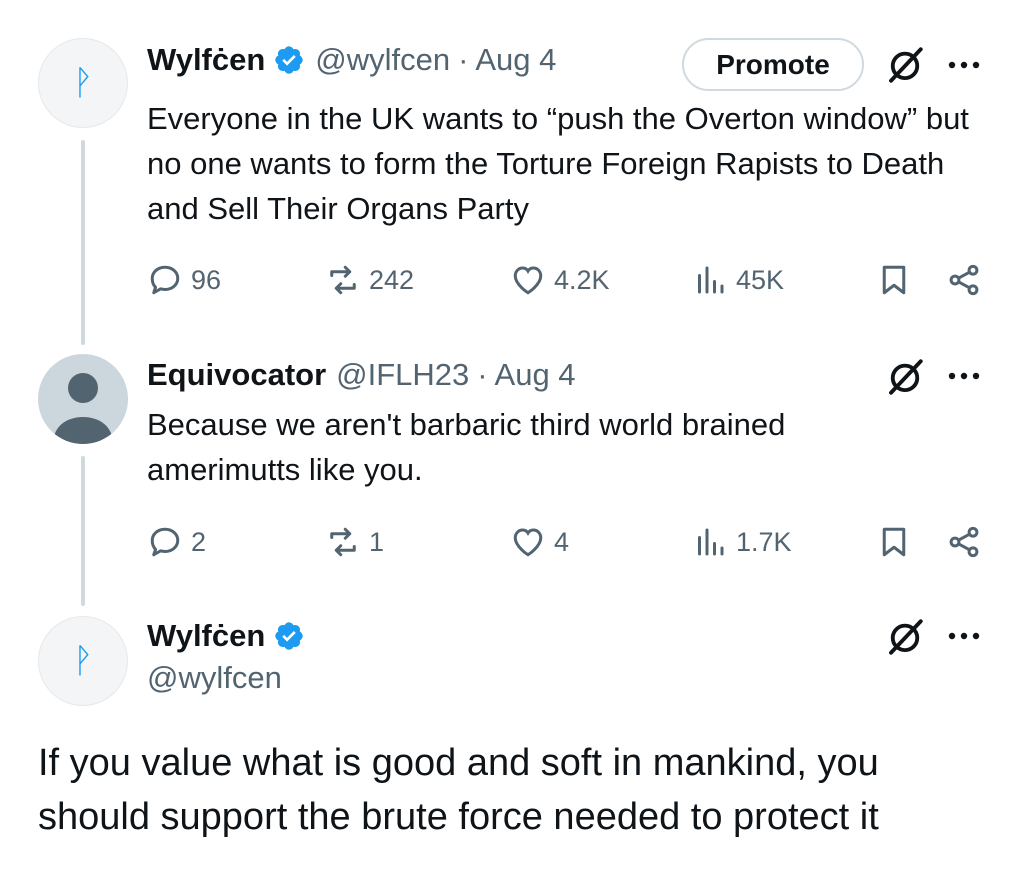 The image size is (1024, 876). I want to click on like-button: 4.2K, so click(560, 280).